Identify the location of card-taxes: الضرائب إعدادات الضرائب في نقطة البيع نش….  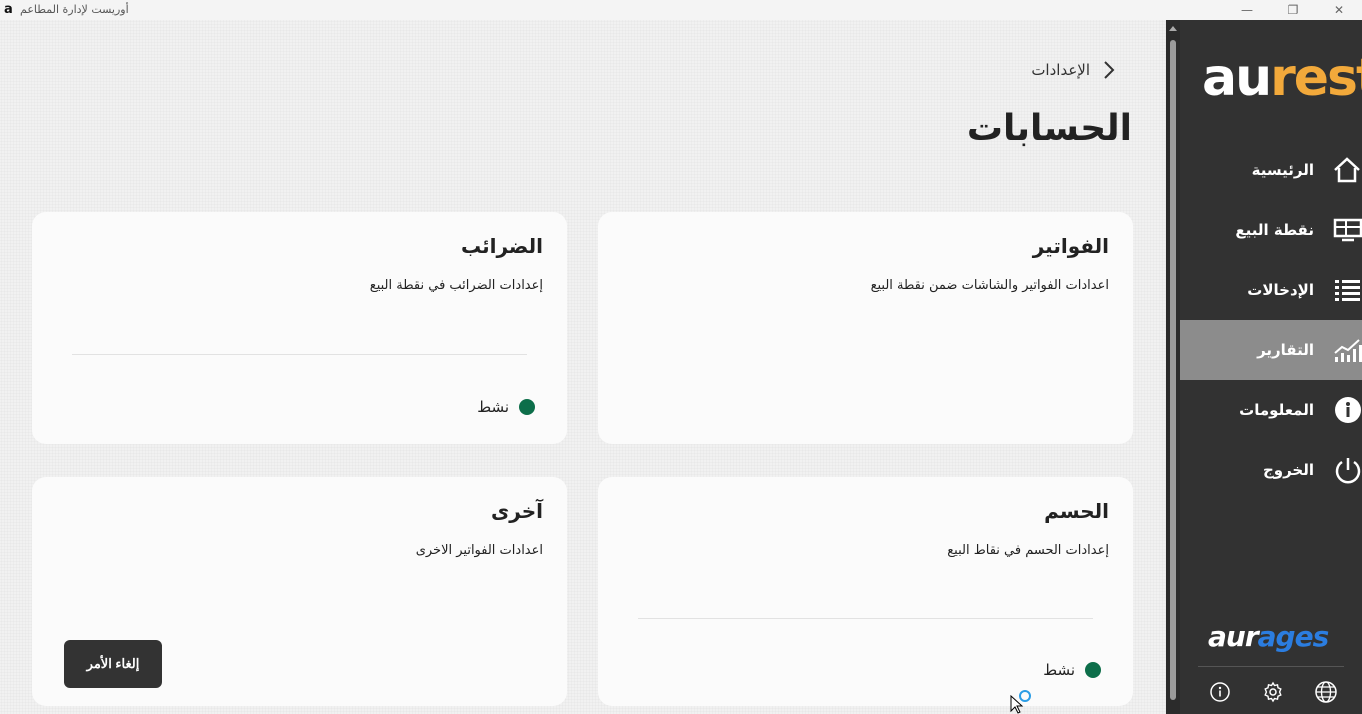
(299, 328).